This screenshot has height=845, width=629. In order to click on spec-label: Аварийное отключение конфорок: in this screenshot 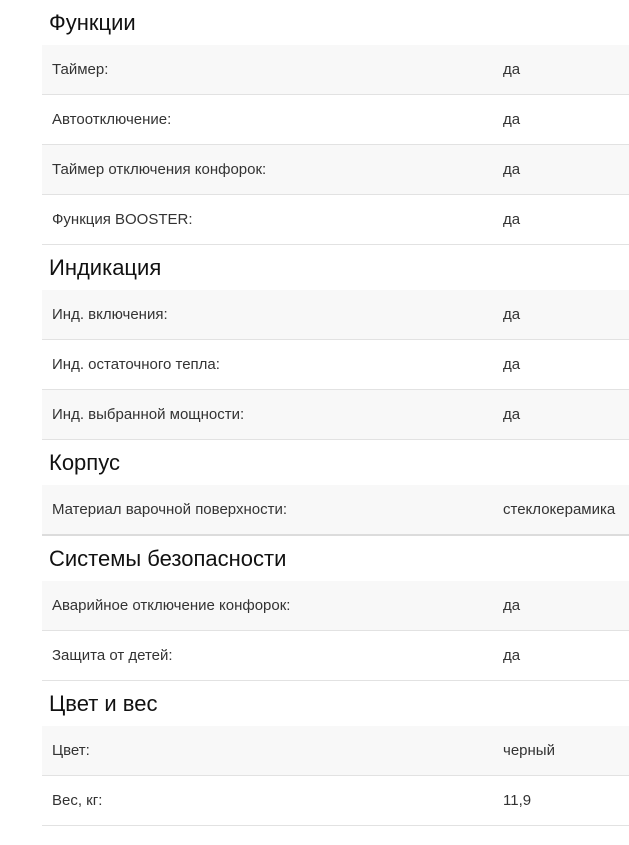, I will do `click(171, 605)`.